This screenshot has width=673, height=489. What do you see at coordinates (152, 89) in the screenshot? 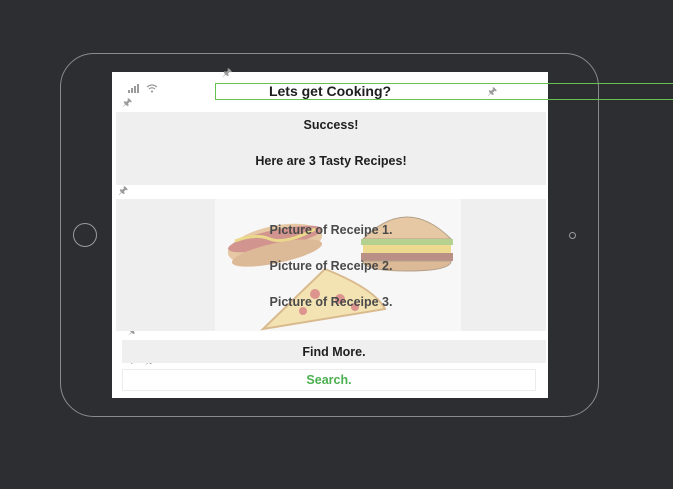
I see `wifi-icon` at bounding box center [152, 89].